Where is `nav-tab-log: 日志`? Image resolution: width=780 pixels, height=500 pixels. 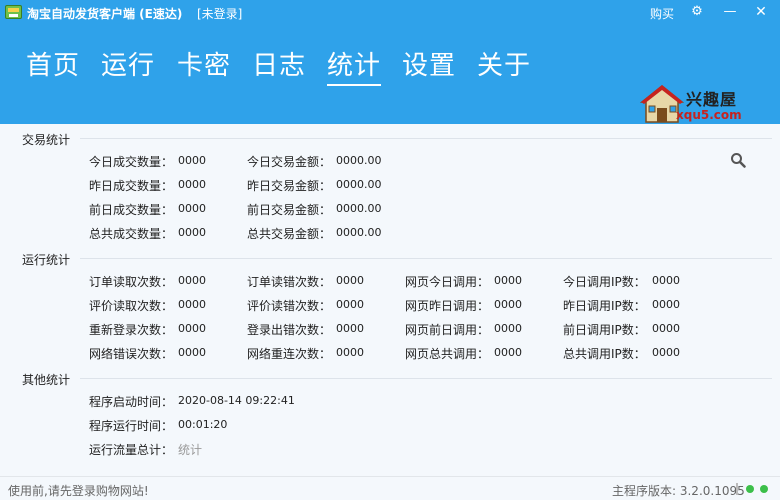
nav-tab-log: 日志 is located at coordinates (279, 66).